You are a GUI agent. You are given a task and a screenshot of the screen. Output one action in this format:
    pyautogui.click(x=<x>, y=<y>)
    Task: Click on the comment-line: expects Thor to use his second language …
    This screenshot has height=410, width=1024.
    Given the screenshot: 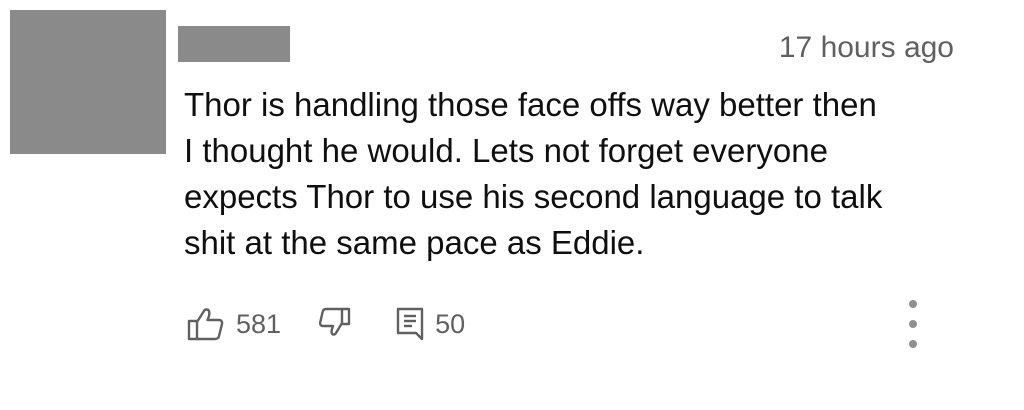 What is the action you would take?
    pyautogui.click(x=533, y=196)
    